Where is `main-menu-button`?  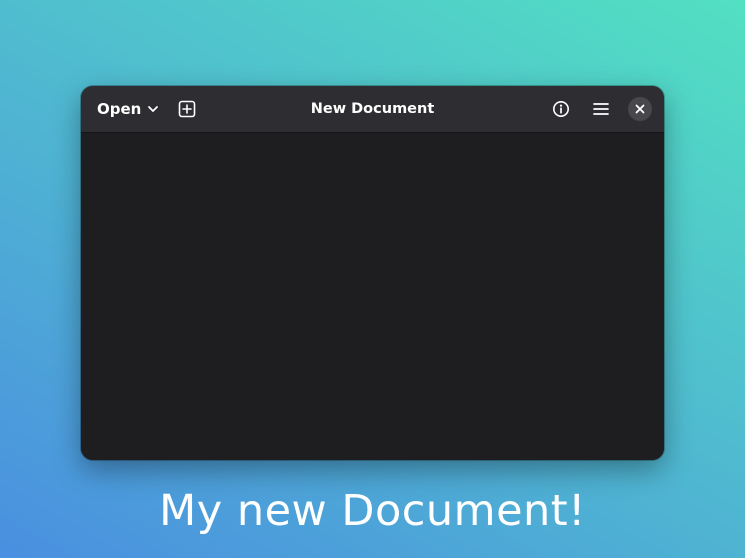 main-menu-button is located at coordinates (601, 109).